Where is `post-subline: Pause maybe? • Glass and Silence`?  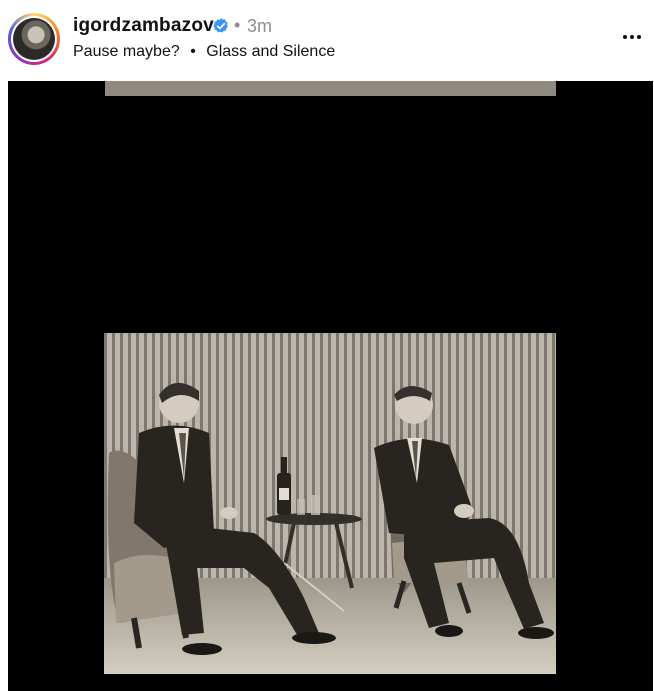 post-subline: Pause maybe? • Glass and Silence is located at coordinates (204, 52).